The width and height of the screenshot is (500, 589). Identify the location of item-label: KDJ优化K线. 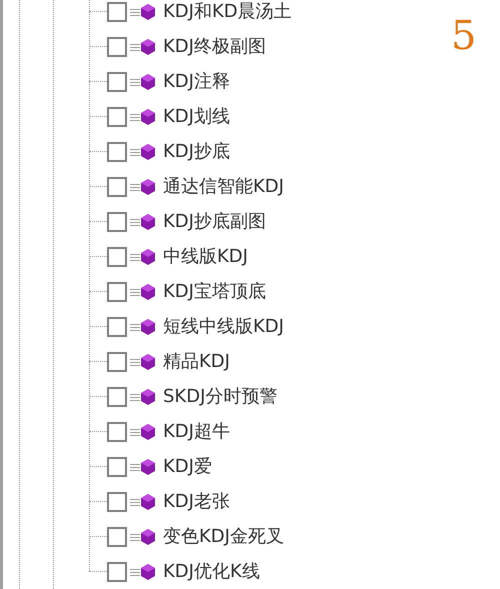
(211, 571).